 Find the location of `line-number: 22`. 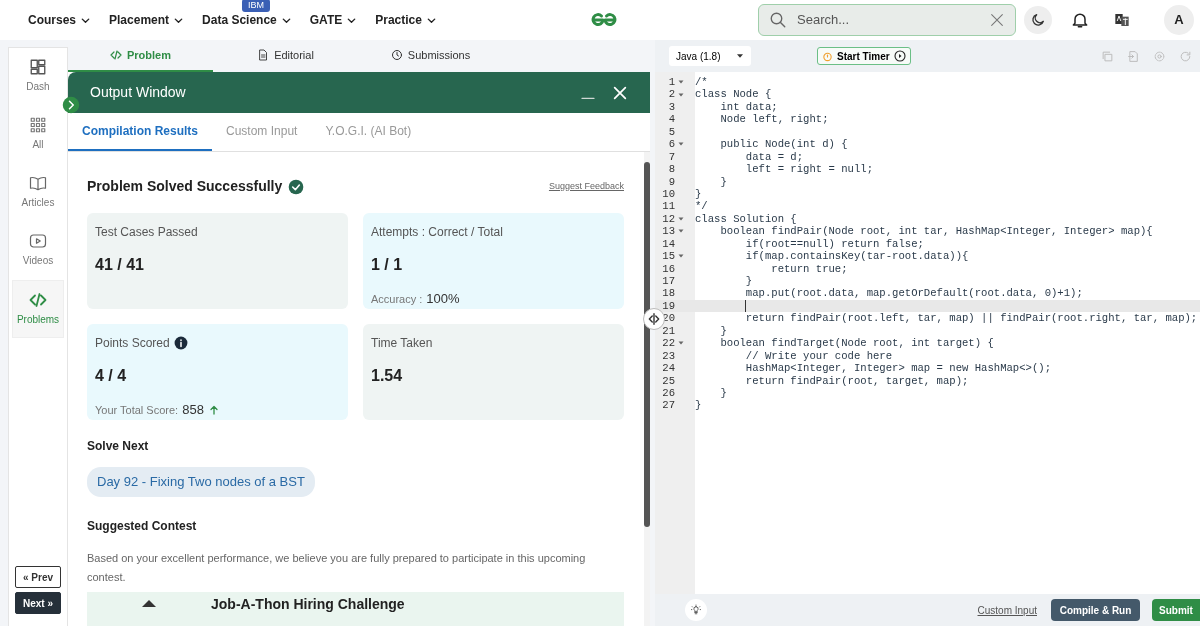

line-number: 22 is located at coordinates (668, 343).